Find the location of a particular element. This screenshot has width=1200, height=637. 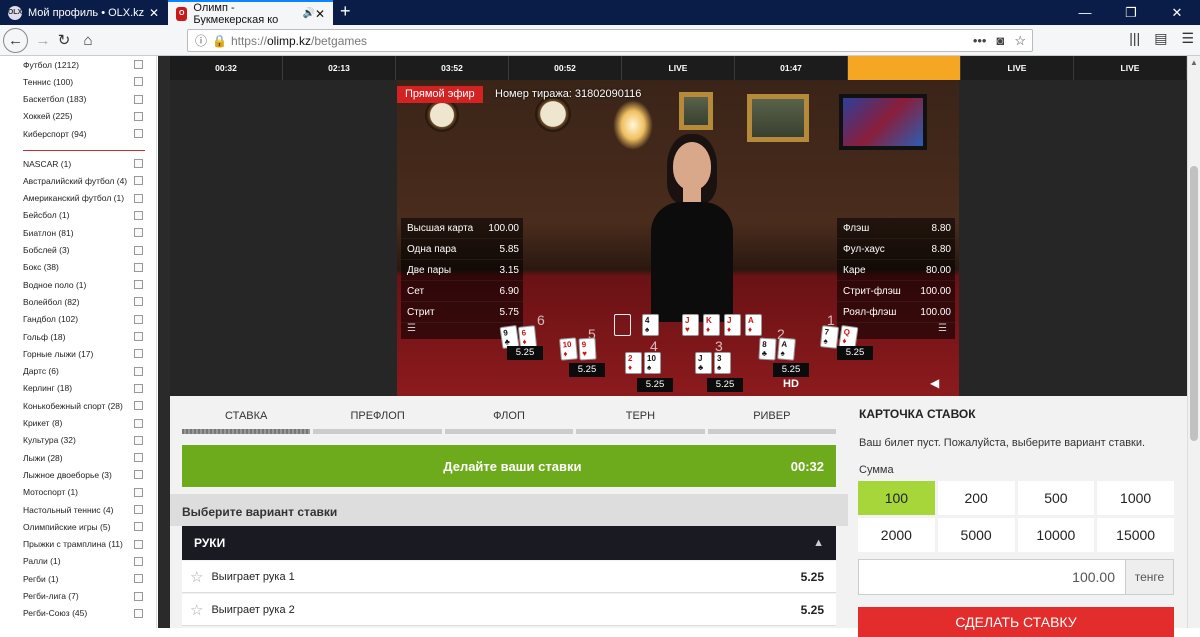

sidebar-sport-item: Культура (32) is located at coordinates (85, 440).